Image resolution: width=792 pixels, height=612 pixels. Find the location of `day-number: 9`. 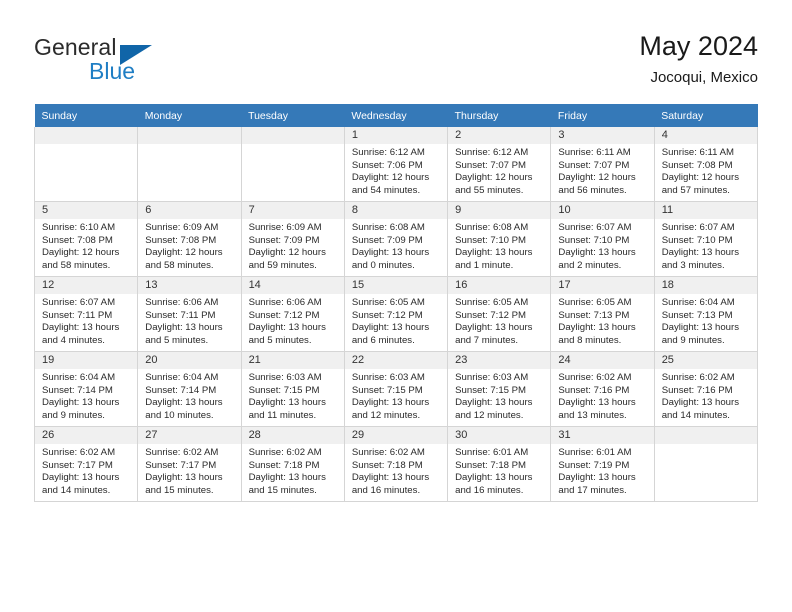

day-number: 9 is located at coordinates (499, 210).